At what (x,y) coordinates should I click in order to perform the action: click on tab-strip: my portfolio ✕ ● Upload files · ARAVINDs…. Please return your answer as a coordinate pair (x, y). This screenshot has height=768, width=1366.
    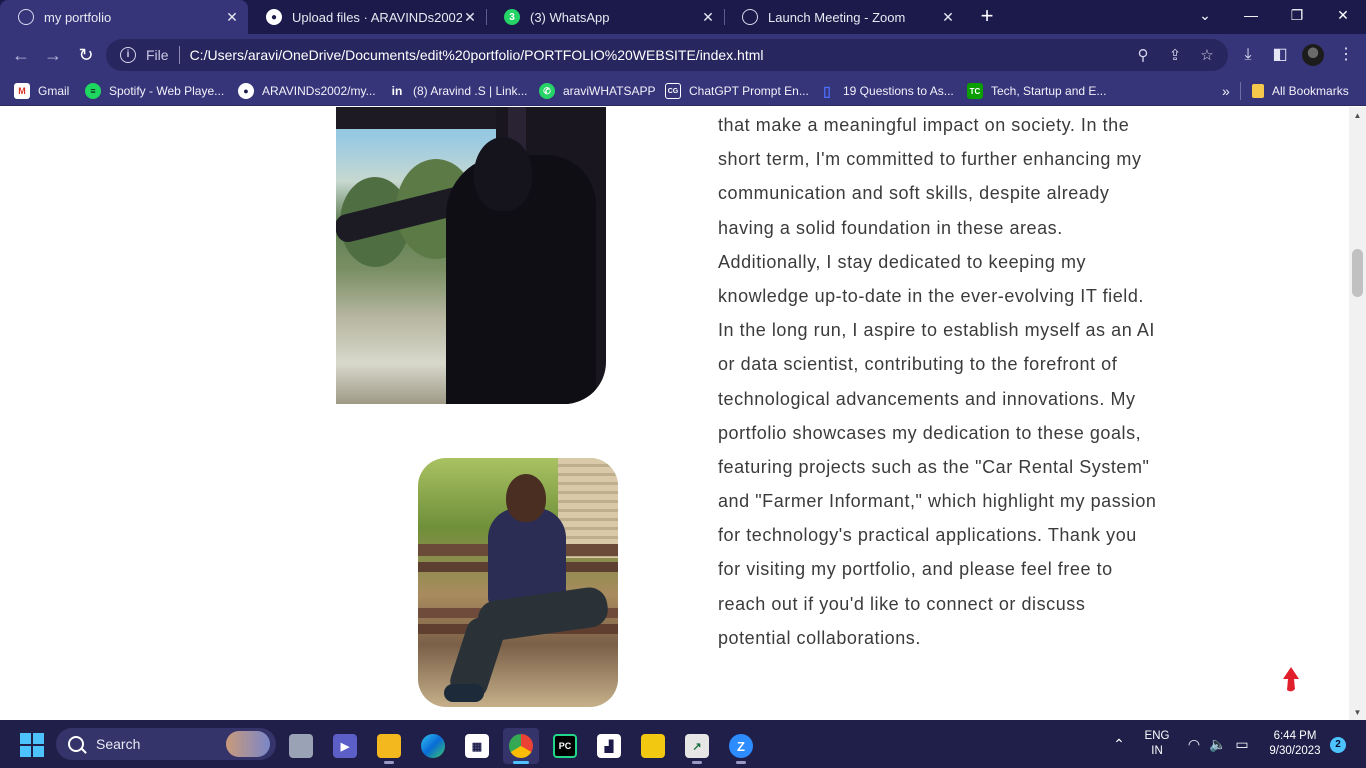
    Looking at the image, I should click on (683, 17).